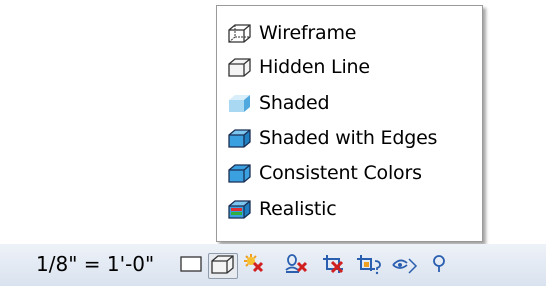  I want to click on visual-style-icon, so click(223, 266).